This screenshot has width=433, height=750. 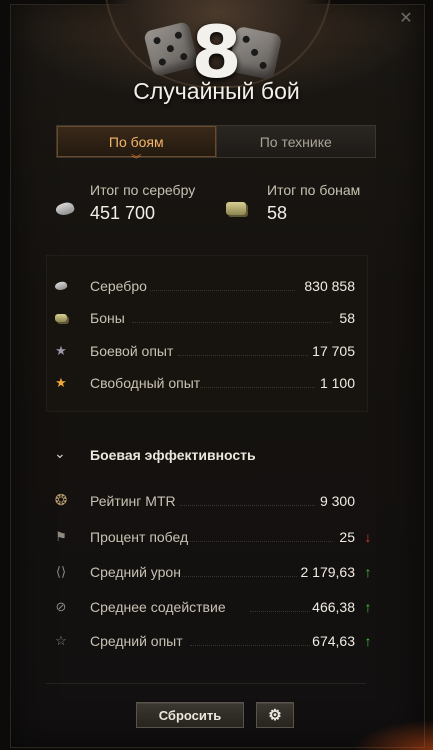 What do you see at coordinates (347, 537) in the screenshot?
I see `row-value: 25` at bounding box center [347, 537].